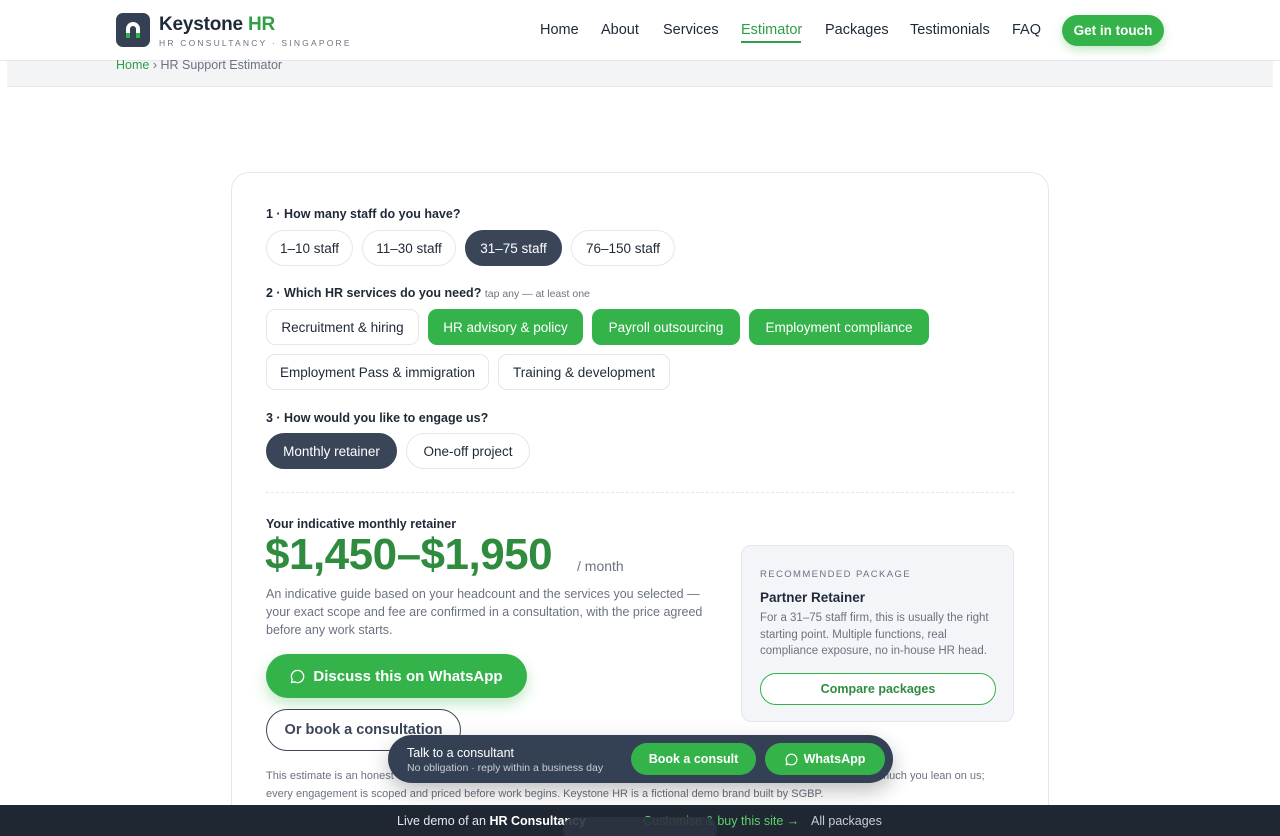 This screenshot has width=1280, height=836. Describe the element at coordinates (491, 821) in the screenshot. I see `demo-strip-text: Live demo of an HR Consultancy` at that location.